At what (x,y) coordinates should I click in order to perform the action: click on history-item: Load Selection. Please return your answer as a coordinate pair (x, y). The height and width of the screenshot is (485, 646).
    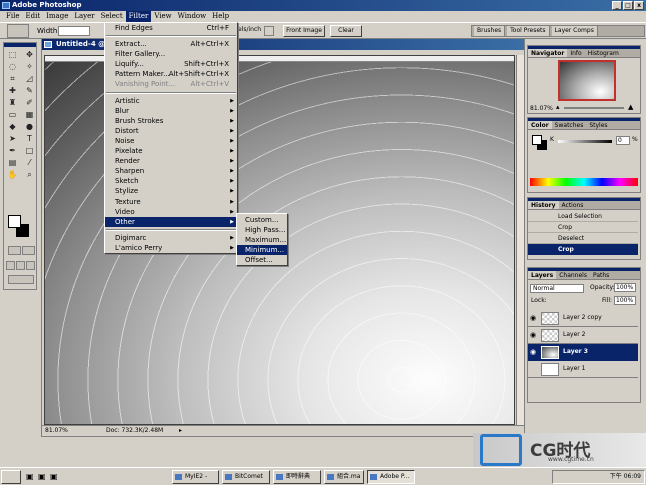
    Looking at the image, I should click on (583, 216).